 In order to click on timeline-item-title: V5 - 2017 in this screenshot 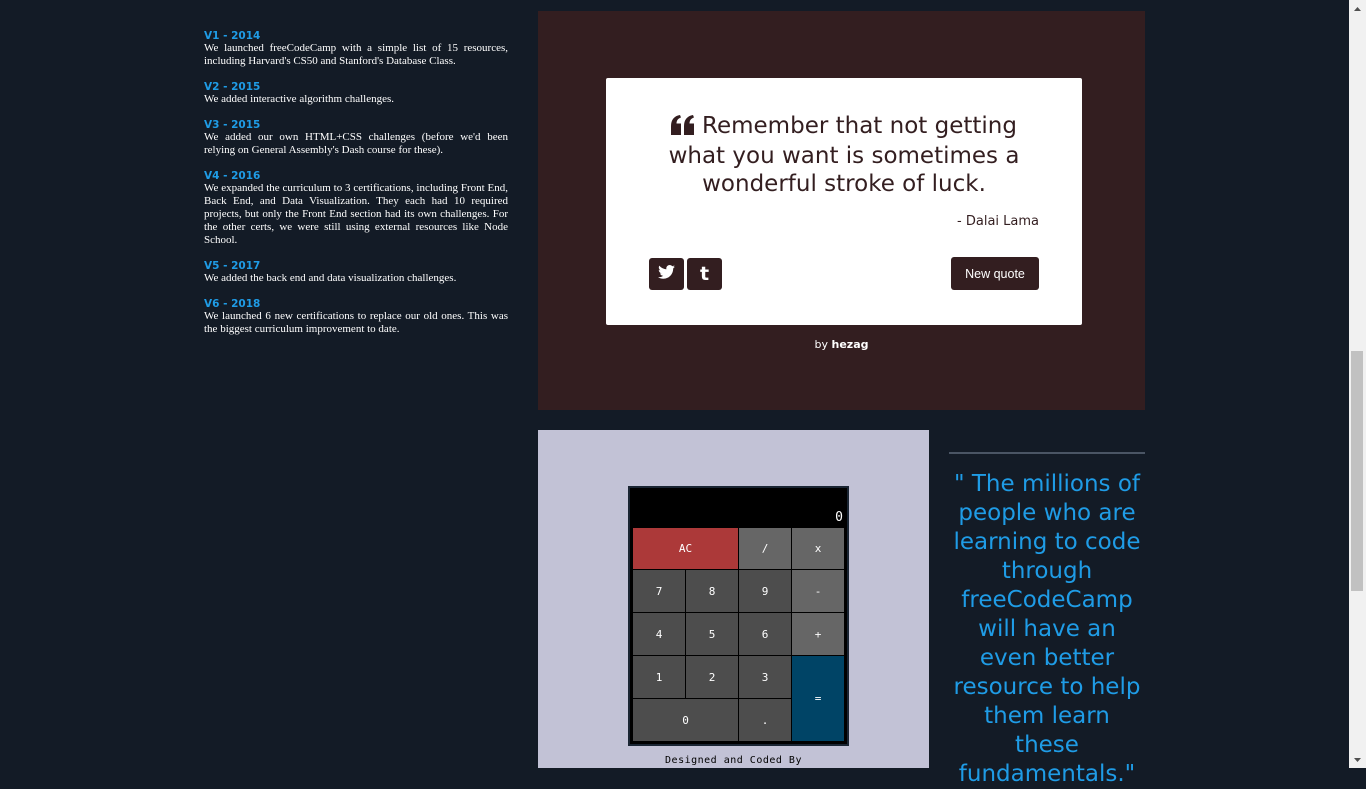, I will do `click(232, 266)`.